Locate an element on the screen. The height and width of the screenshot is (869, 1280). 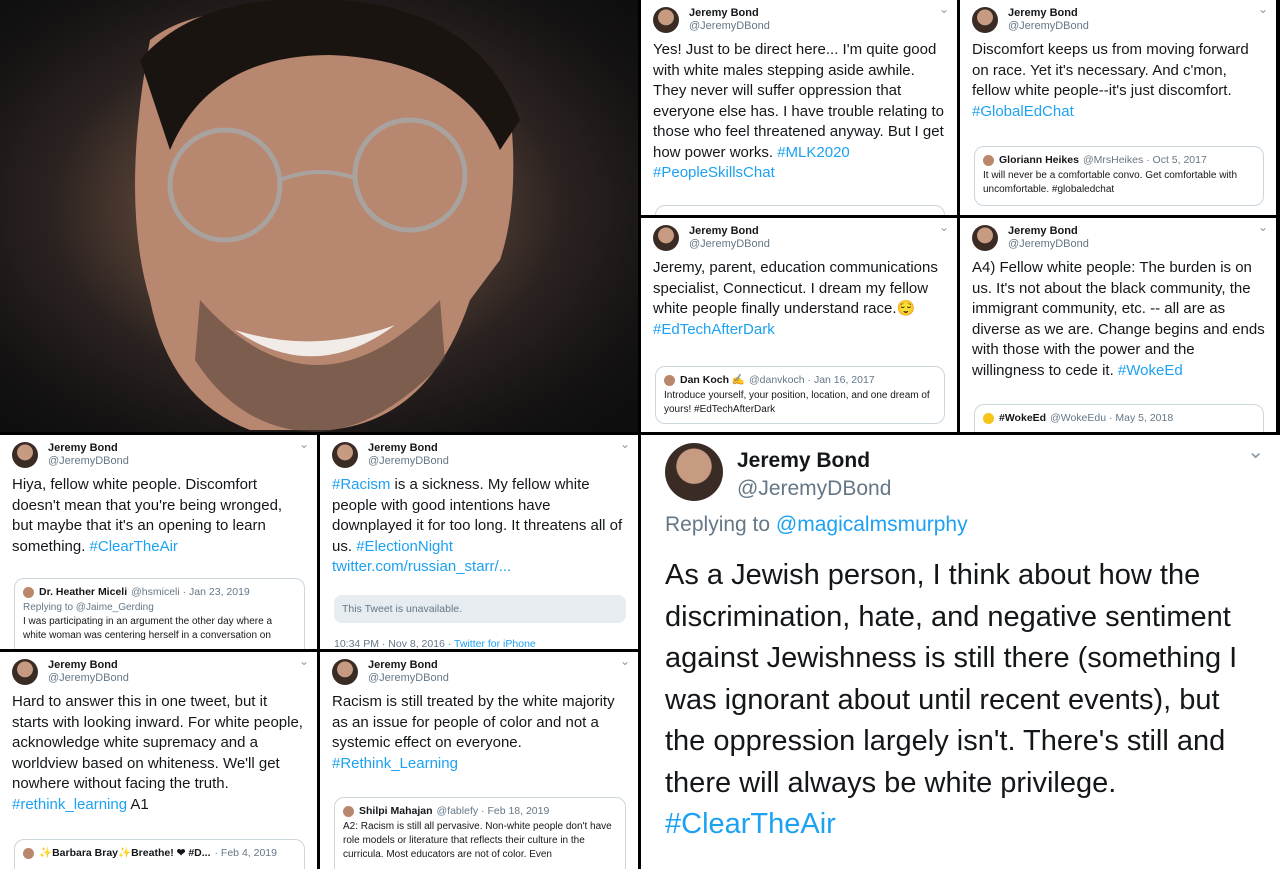
replying-to: Replying to @magicalmsmurphy is located at coordinates (816, 524).